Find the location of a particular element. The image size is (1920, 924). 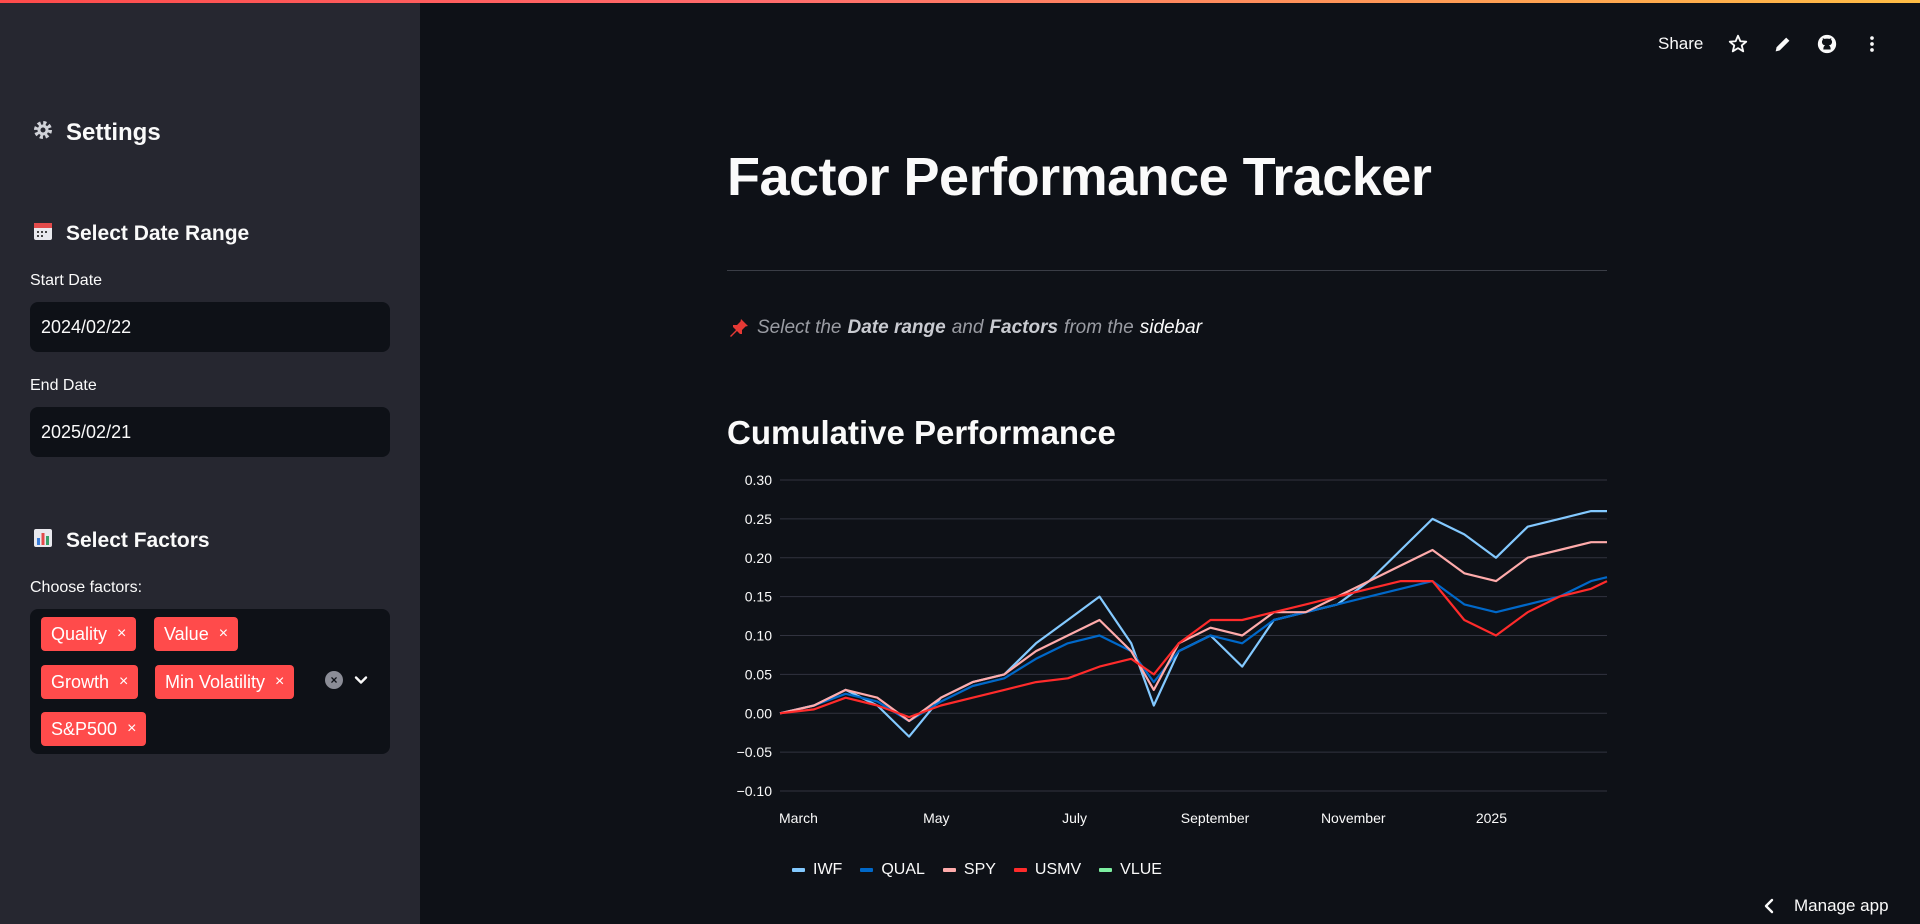

factor-tag: Quality × is located at coordinates (89, 634).